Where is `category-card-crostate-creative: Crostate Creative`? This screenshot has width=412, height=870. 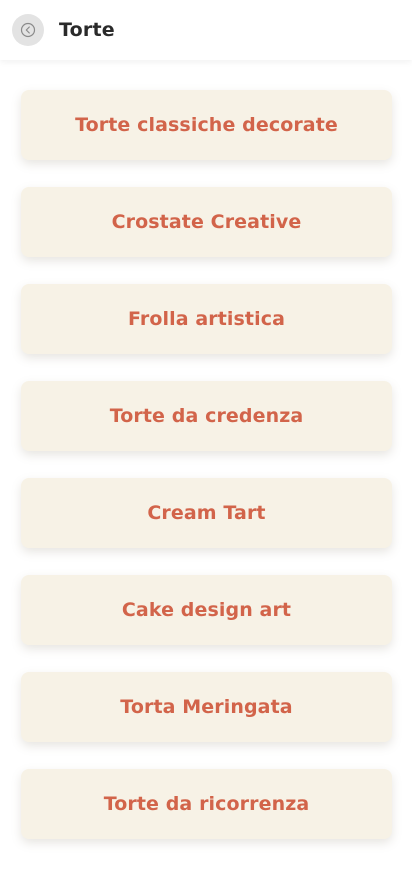
category-card-crostate-creative: Crostate Creative is located at coordinates (206, 222).